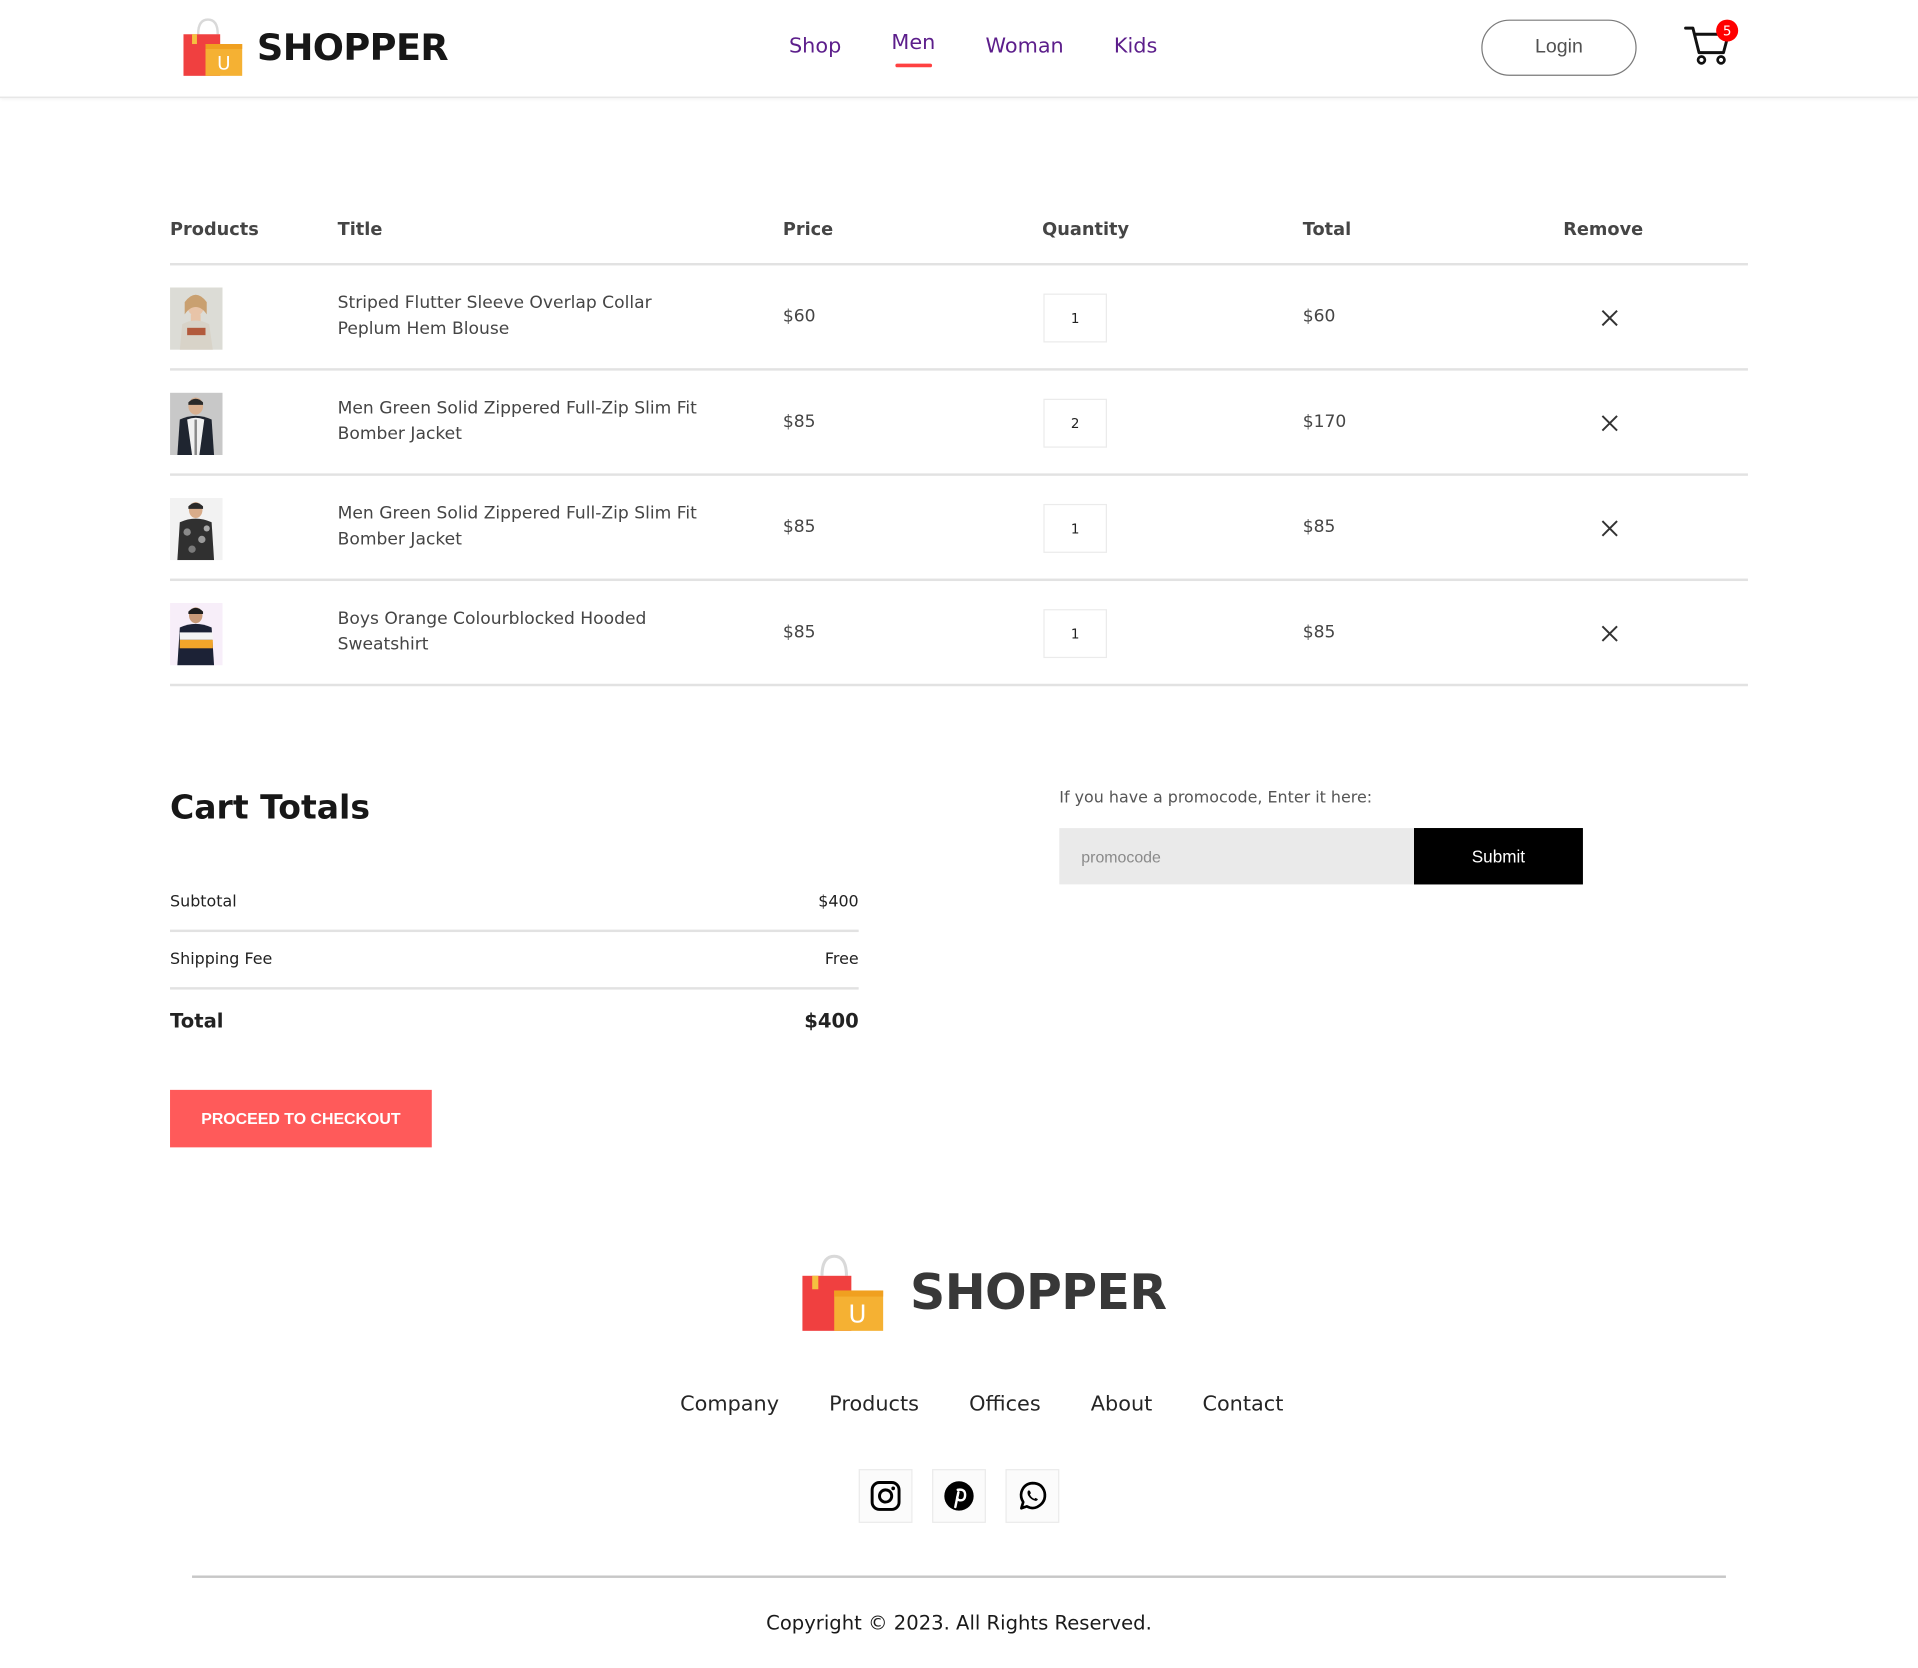 This screenshot has height=1668, width=1918. I want to click on promocode-label: If you have a promocode, Enter it here:, so click(1216, 798).